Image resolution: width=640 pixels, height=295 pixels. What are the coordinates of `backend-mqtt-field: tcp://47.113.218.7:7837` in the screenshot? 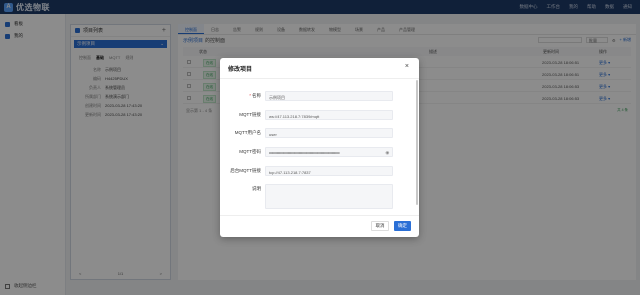 It's located at (329, 171).